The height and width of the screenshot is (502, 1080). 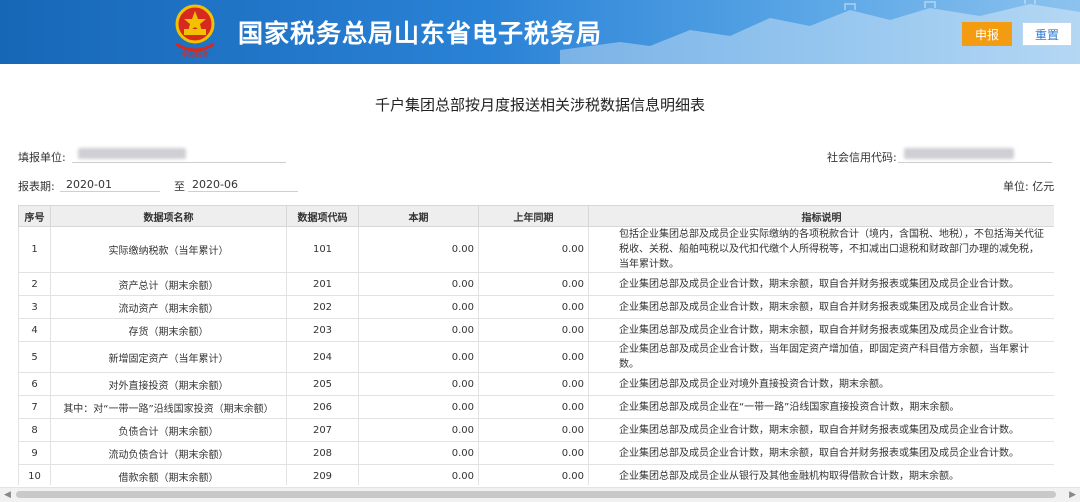 I want to click on site-title: 国家税务总局山东省电子税务局, so click(x=420, y=33).